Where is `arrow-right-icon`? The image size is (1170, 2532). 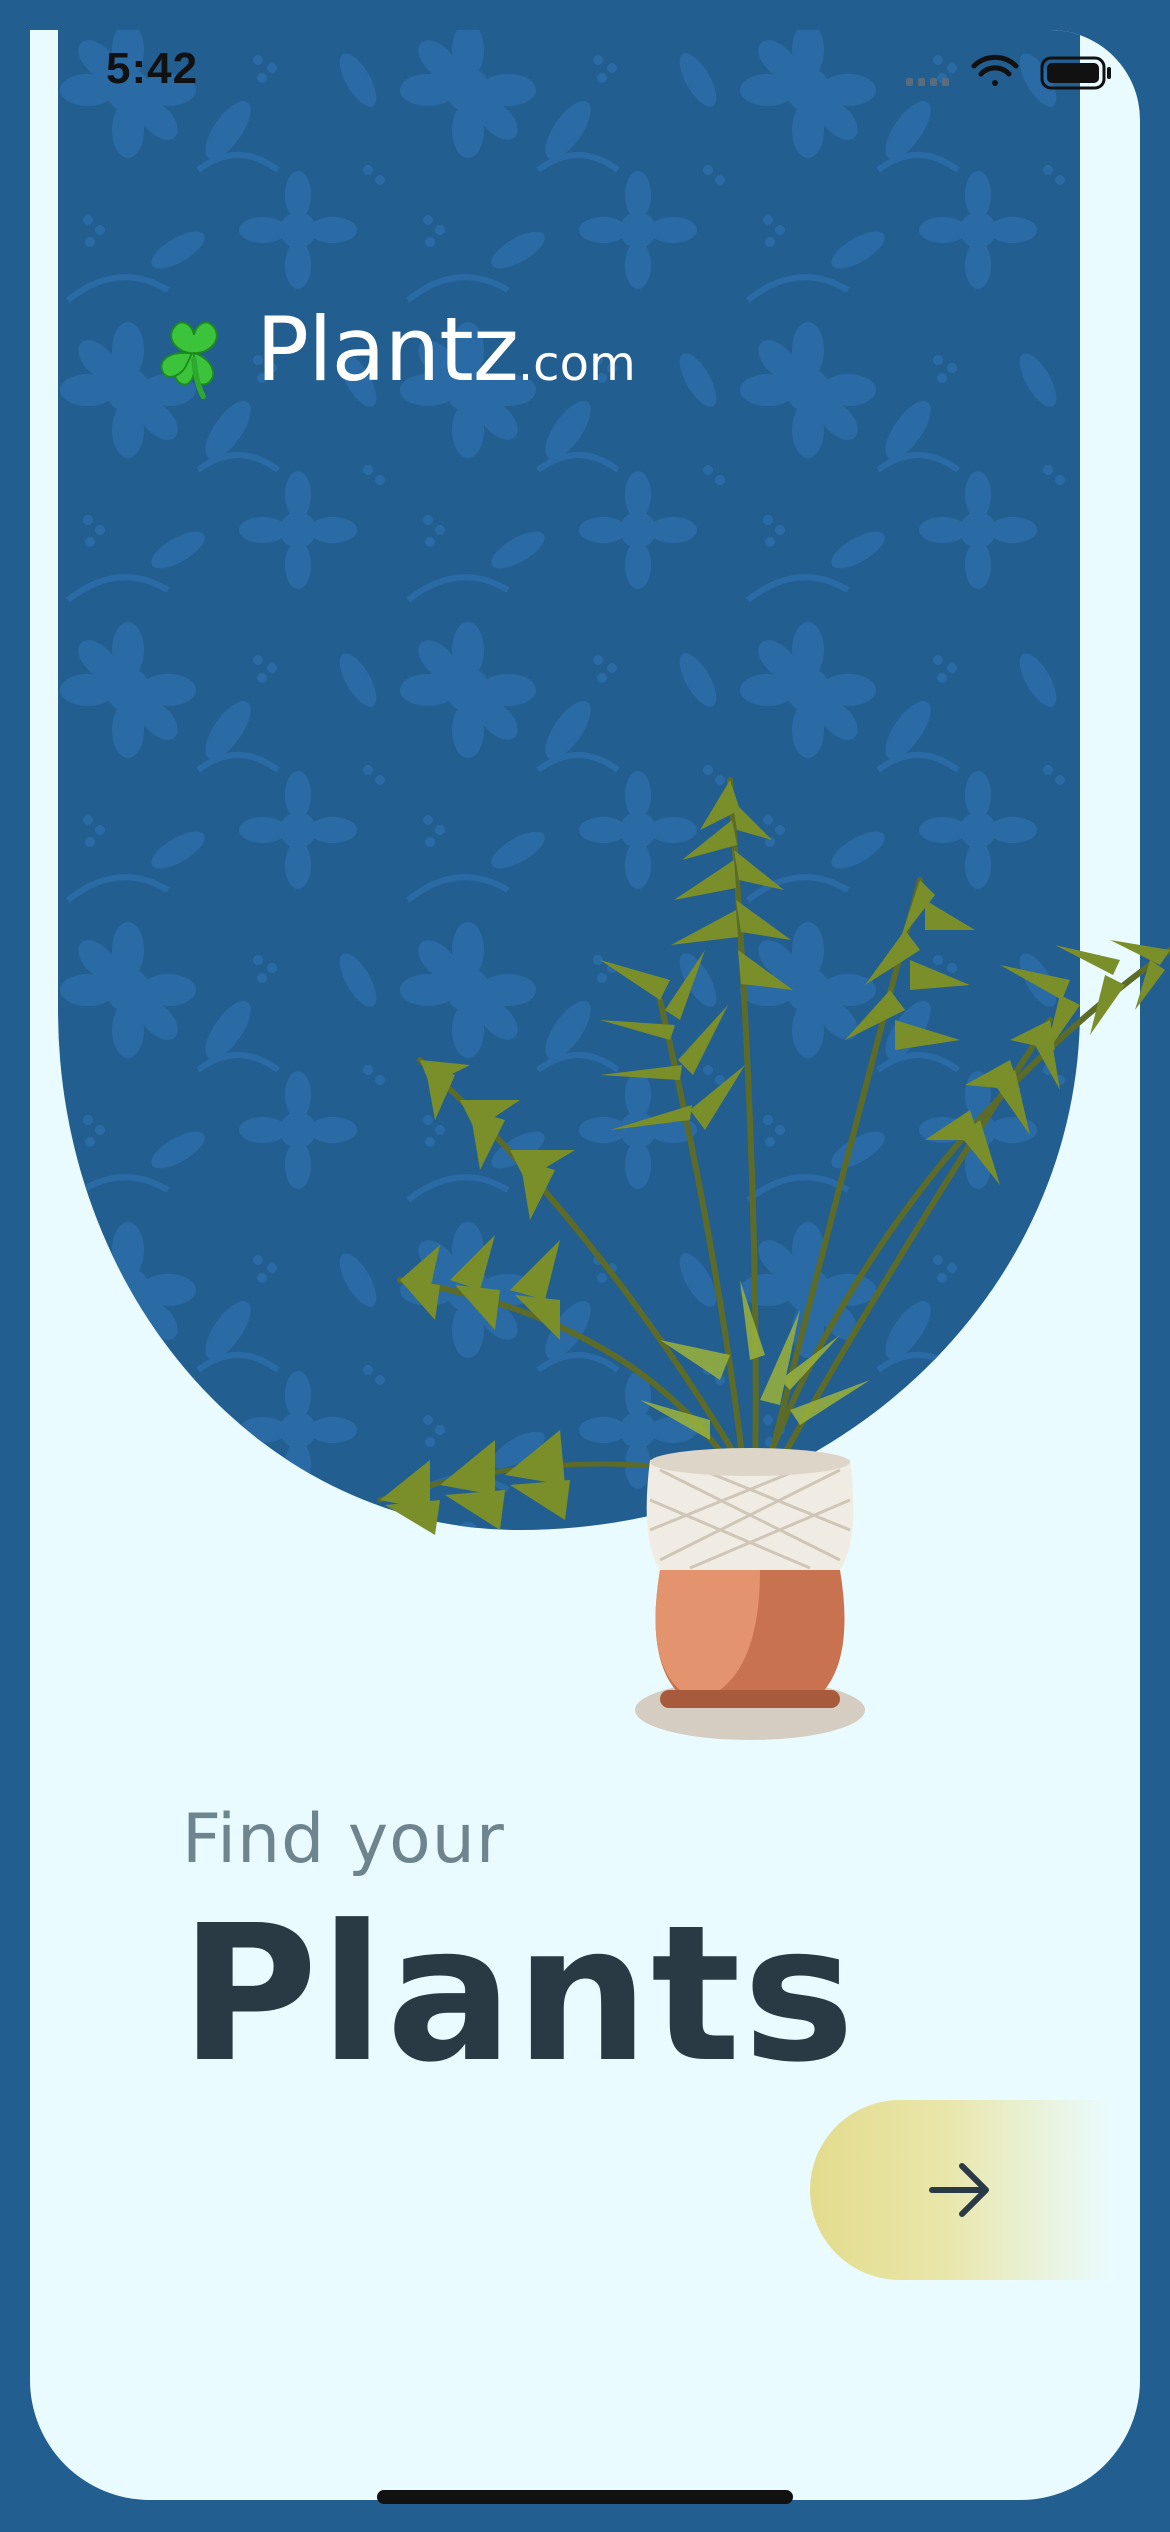 arrow-right-icon is located at coordinates (959, 2190).